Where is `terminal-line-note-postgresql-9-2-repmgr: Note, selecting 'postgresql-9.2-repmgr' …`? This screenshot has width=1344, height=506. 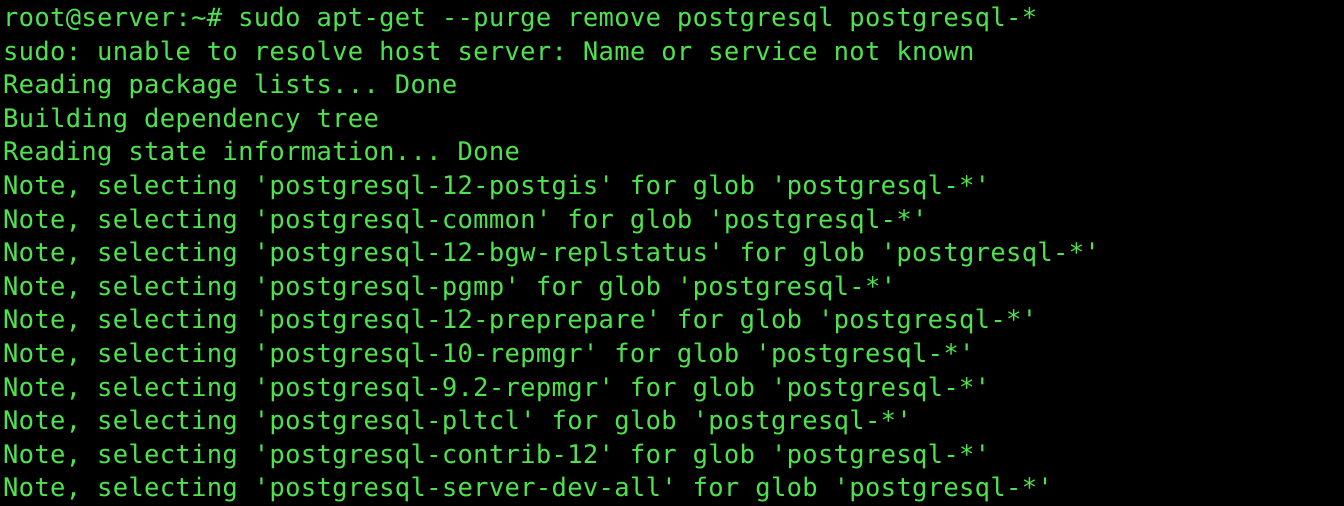 terminal-line-note-postgresql-9-2-repmgr: Note, selecting 'postgresql-9.2-repmgr' … is located at coordinates (497, 387).